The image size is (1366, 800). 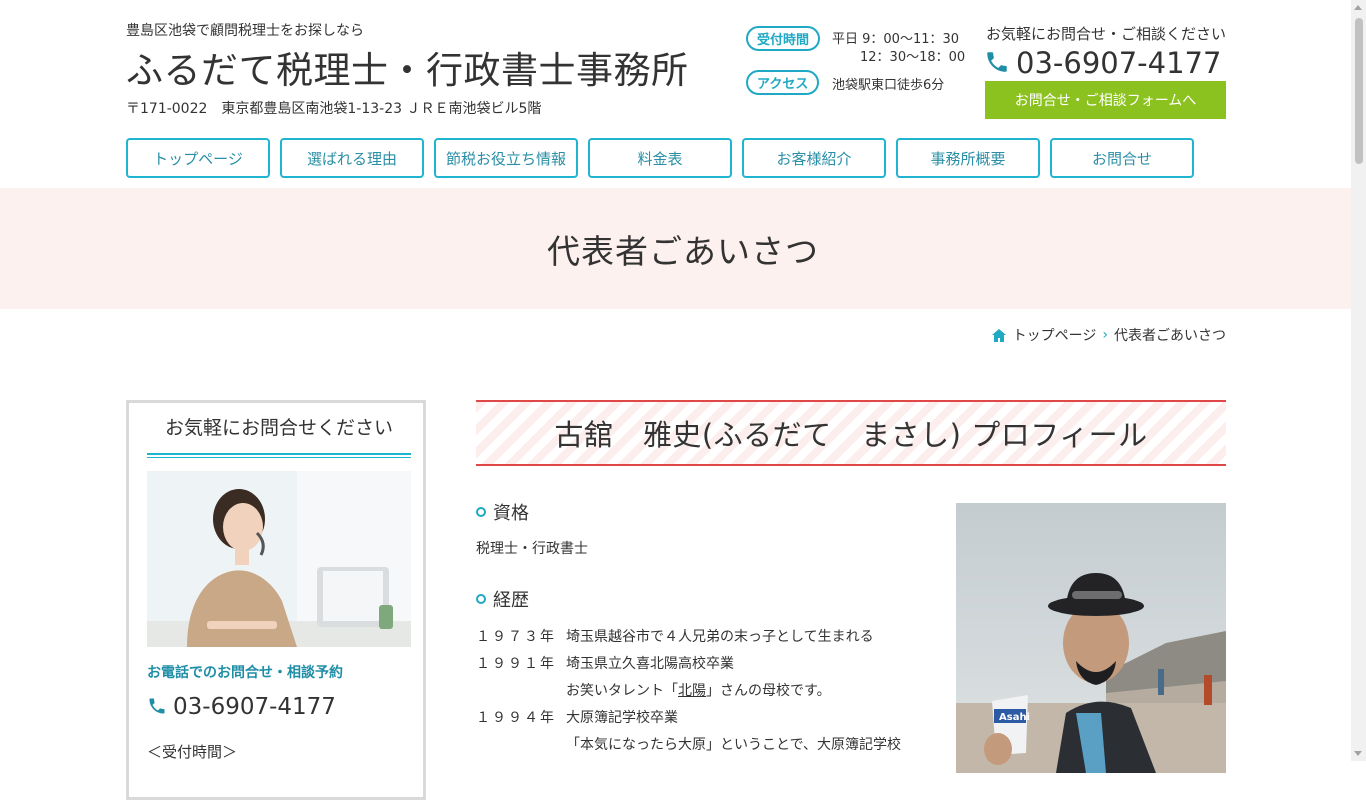 What do you see at coordinates (516, 717) in the screenshot?
I see `history-year: １９９４年` at bounding box center [516, 717].